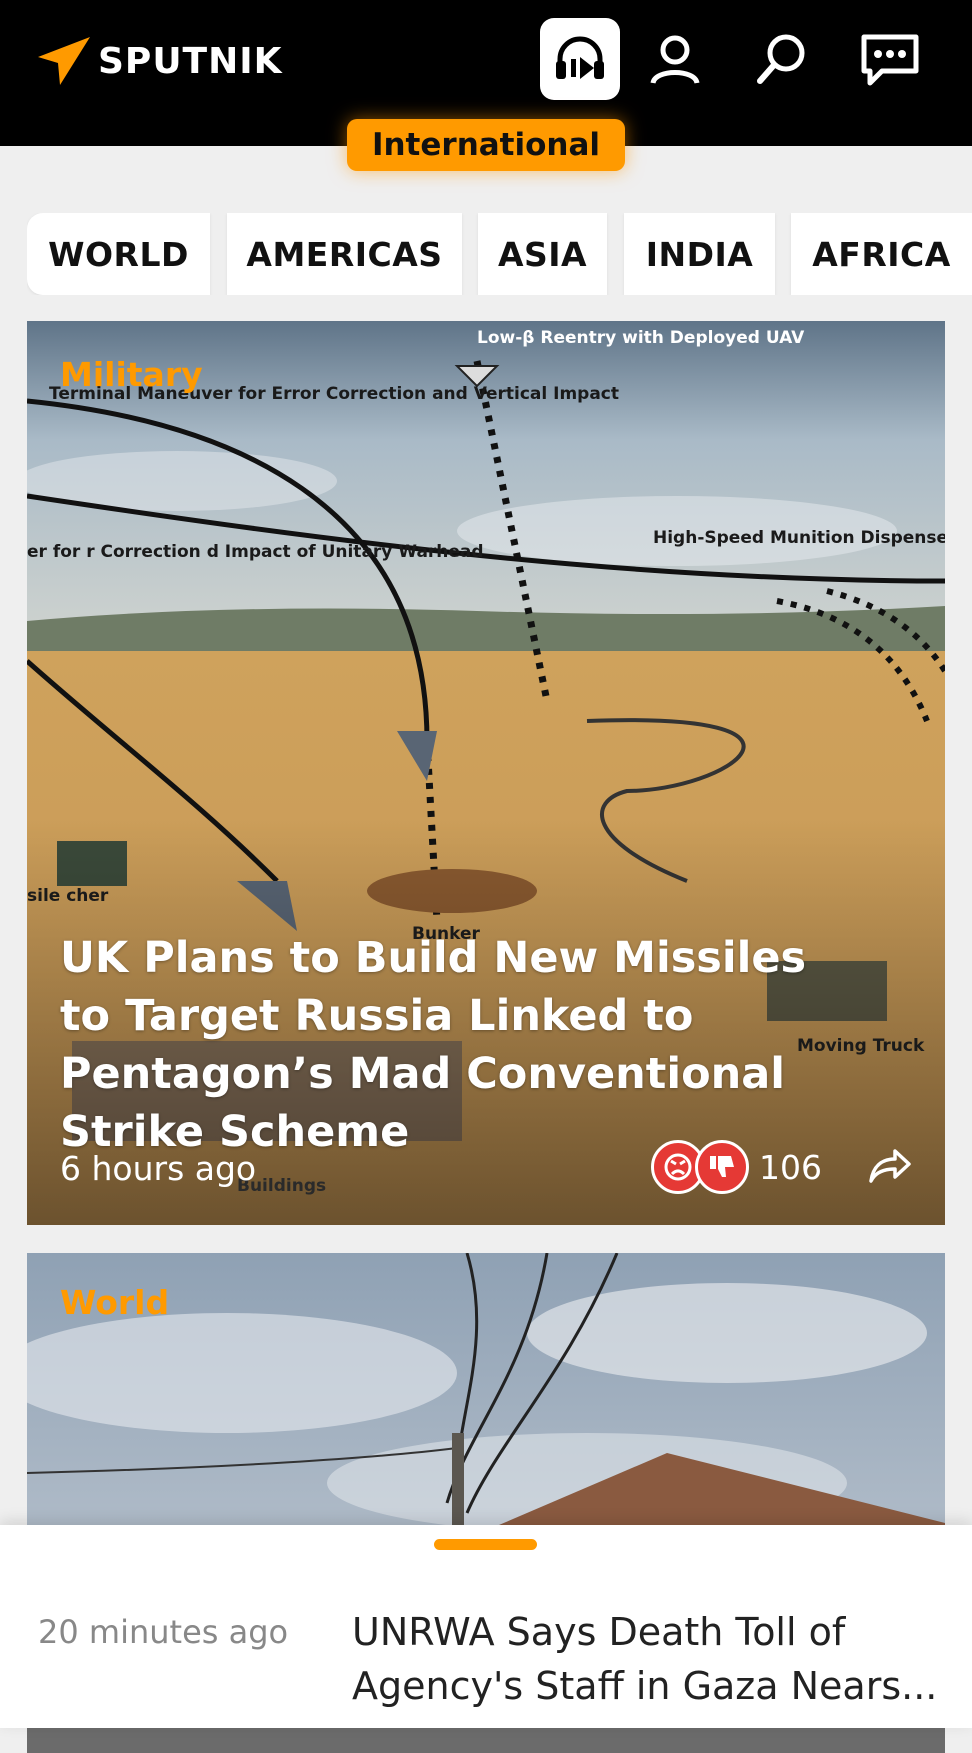 The width and height of the screenshot is (972, 1753). Describe the element at coordinates (163, 1632) in the screenshot. I see `latest-news-time: 20 minutes ago` at that location.